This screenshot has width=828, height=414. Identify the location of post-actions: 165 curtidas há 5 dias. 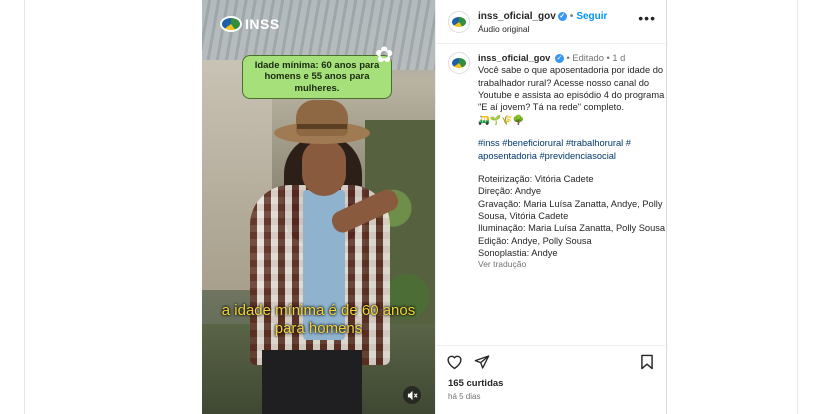
(552, 379).